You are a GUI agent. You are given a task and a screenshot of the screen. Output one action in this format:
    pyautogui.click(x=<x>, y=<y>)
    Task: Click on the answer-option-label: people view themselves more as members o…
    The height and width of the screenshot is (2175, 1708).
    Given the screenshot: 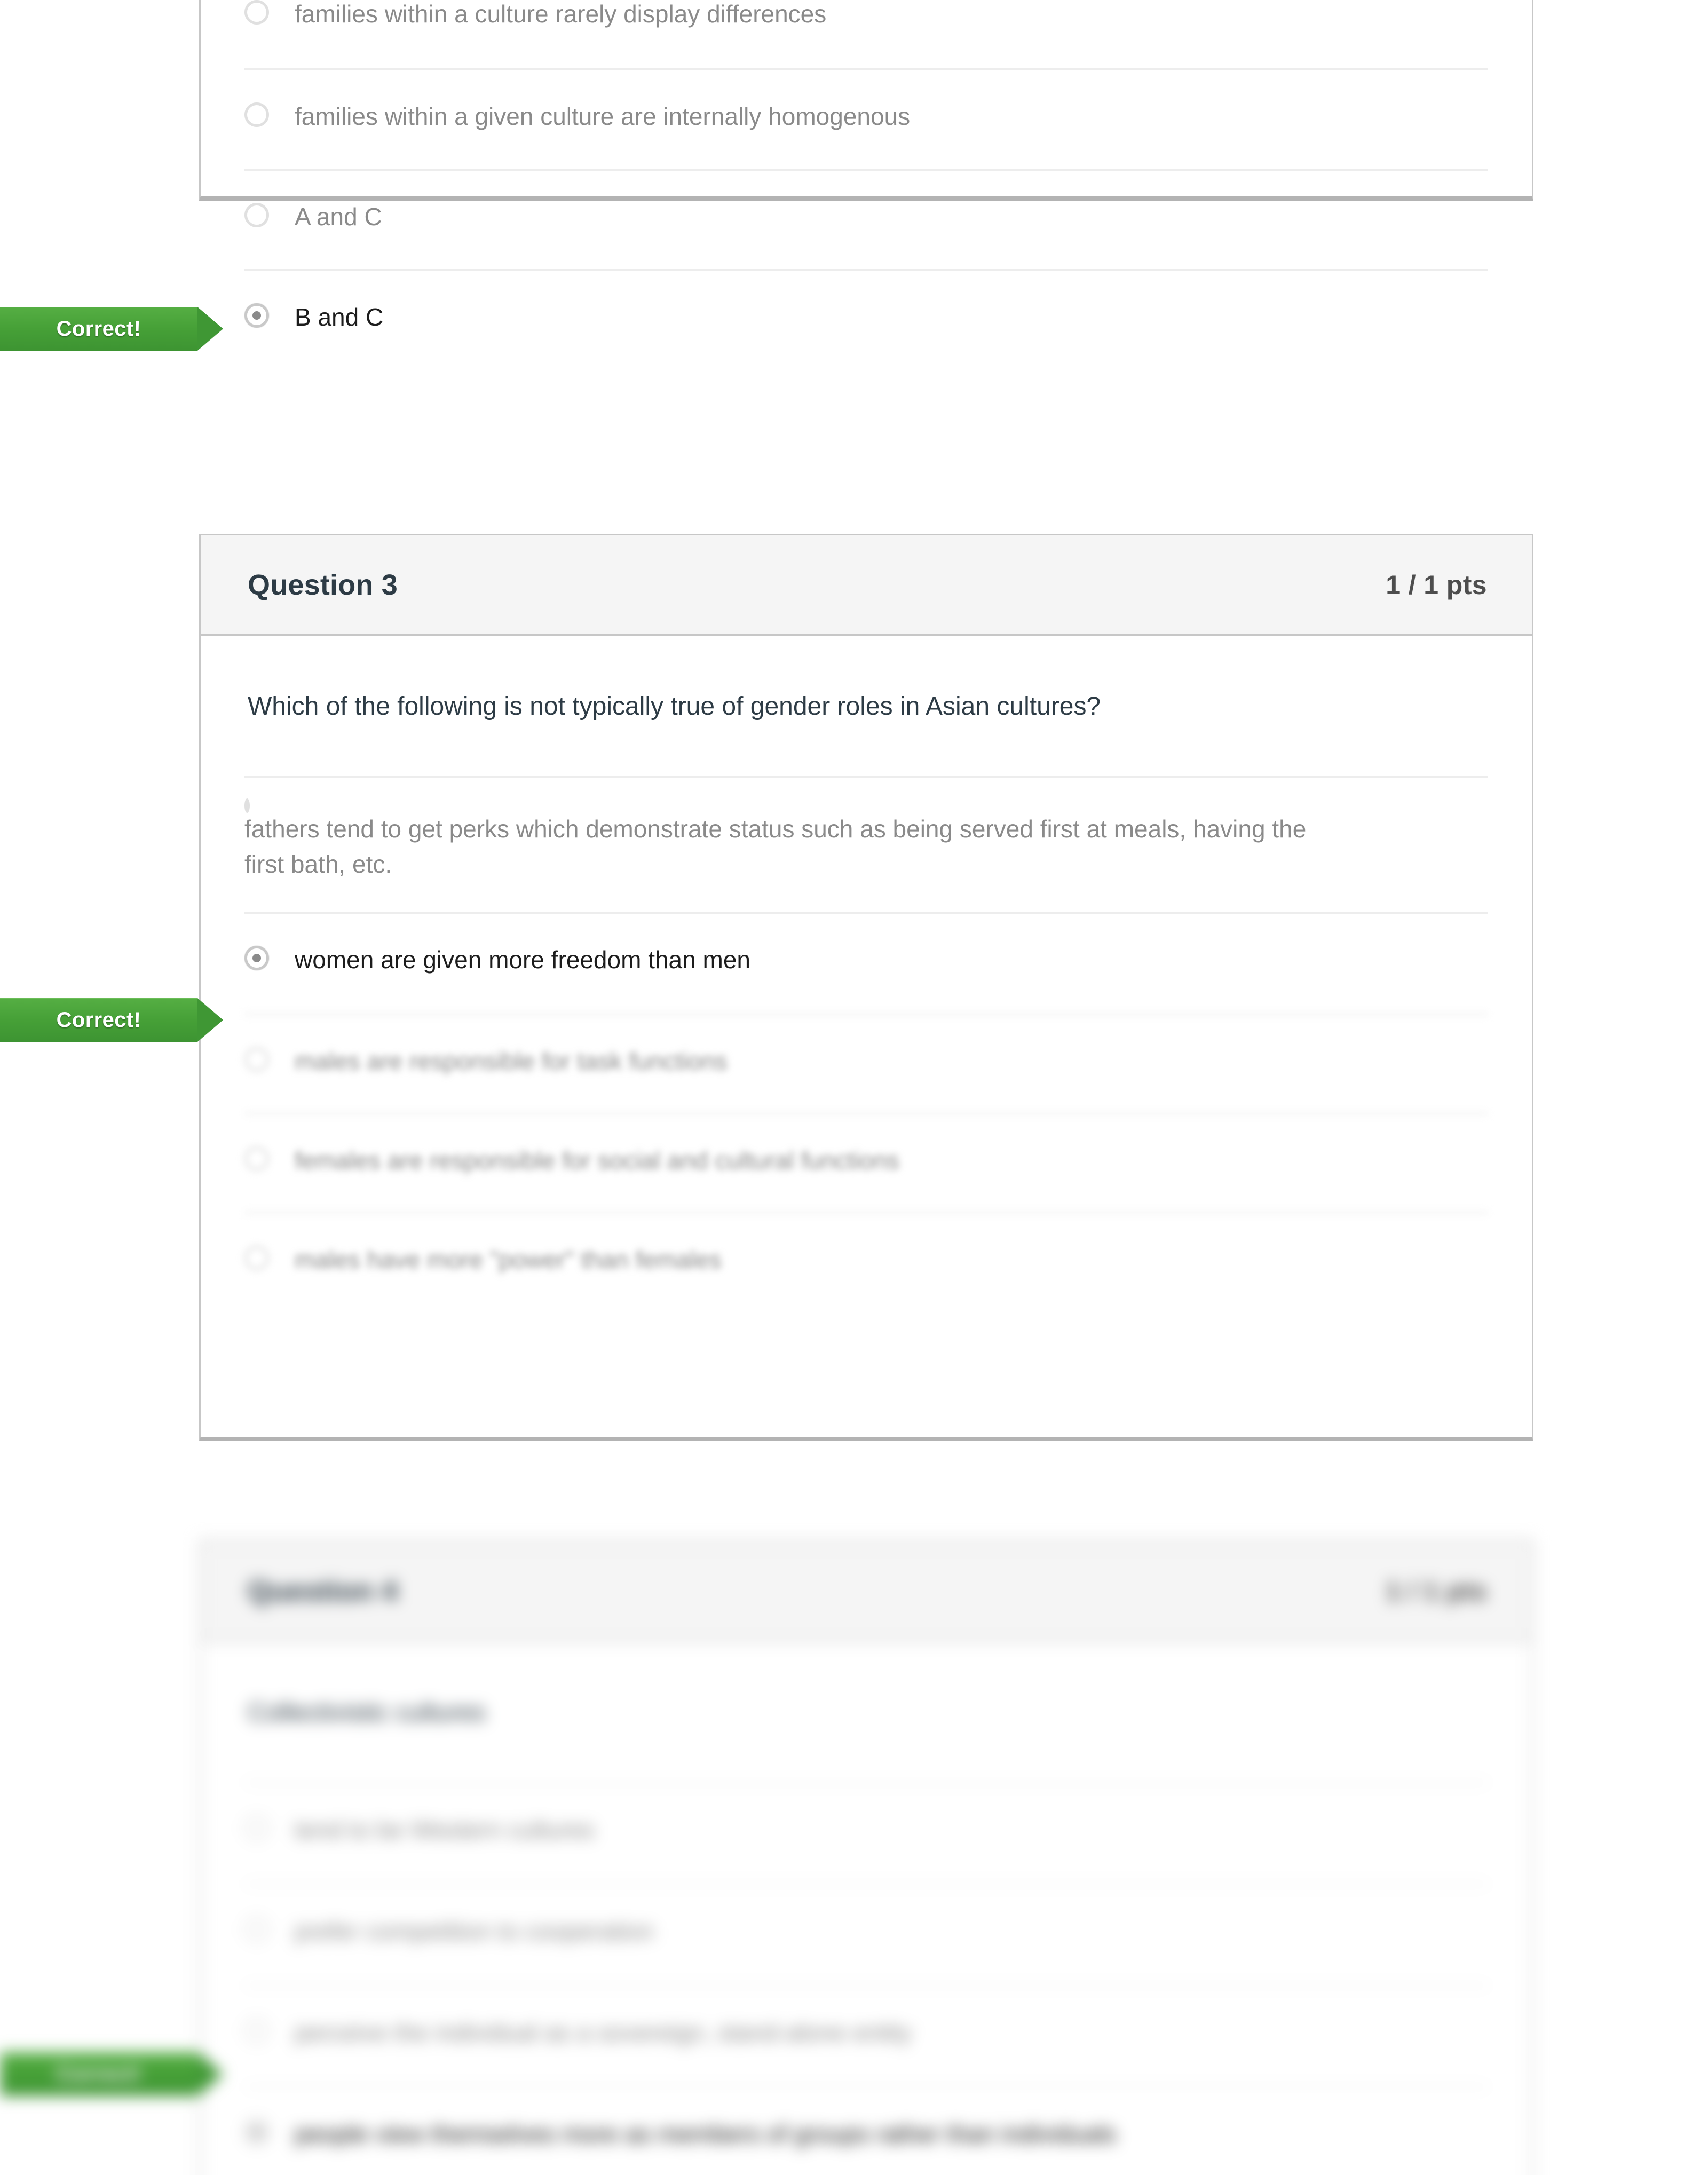 What is the action you would take?
    pyautogui.click(x=706, y=2134)
    